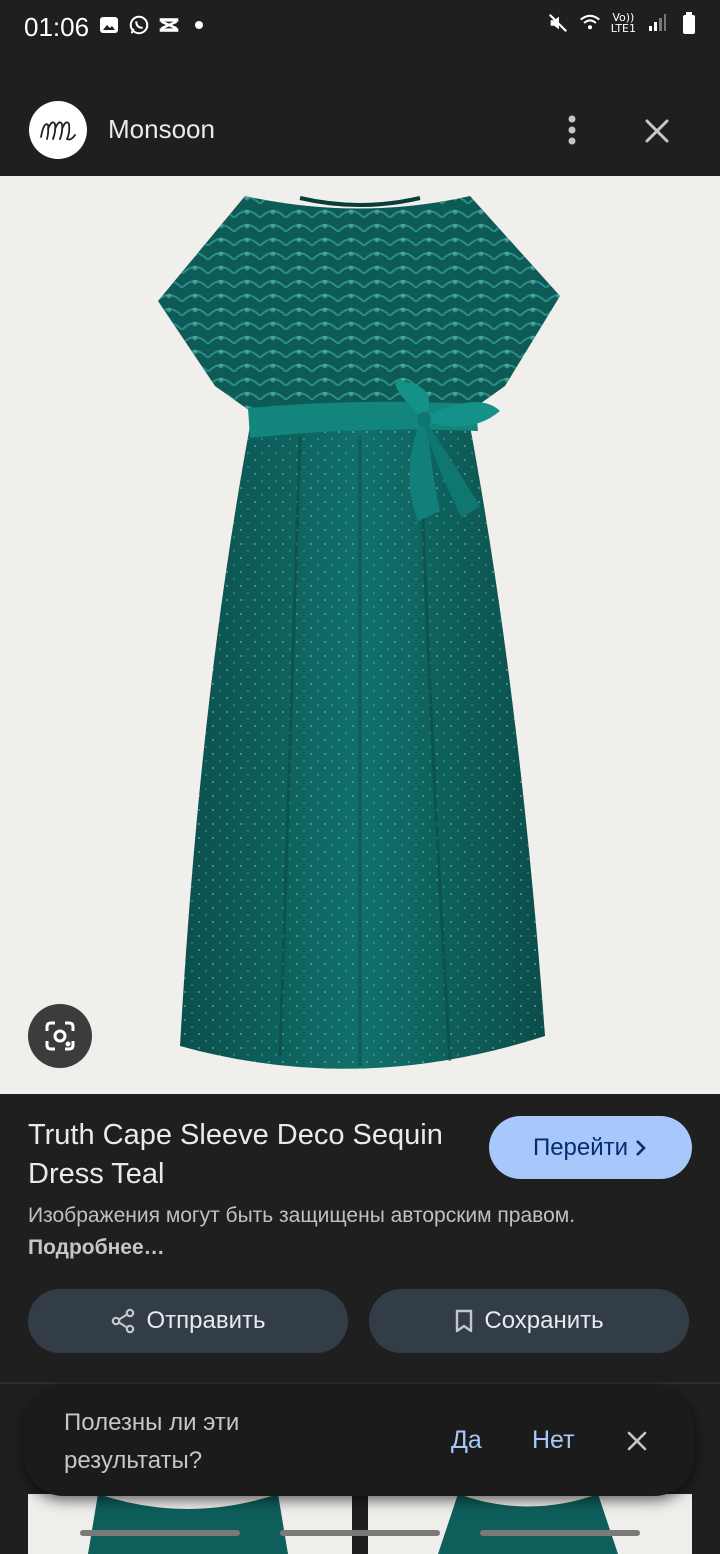  What do you see at coordinates (558, 23) in the screenshot?
I see `mute-icon` at bounding box center [558, 23].